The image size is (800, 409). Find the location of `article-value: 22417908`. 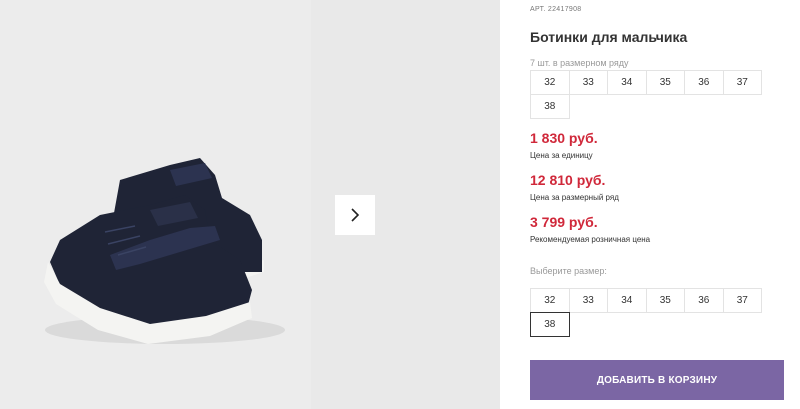

article-value: 22417908 is located at coordinates (564, 9).